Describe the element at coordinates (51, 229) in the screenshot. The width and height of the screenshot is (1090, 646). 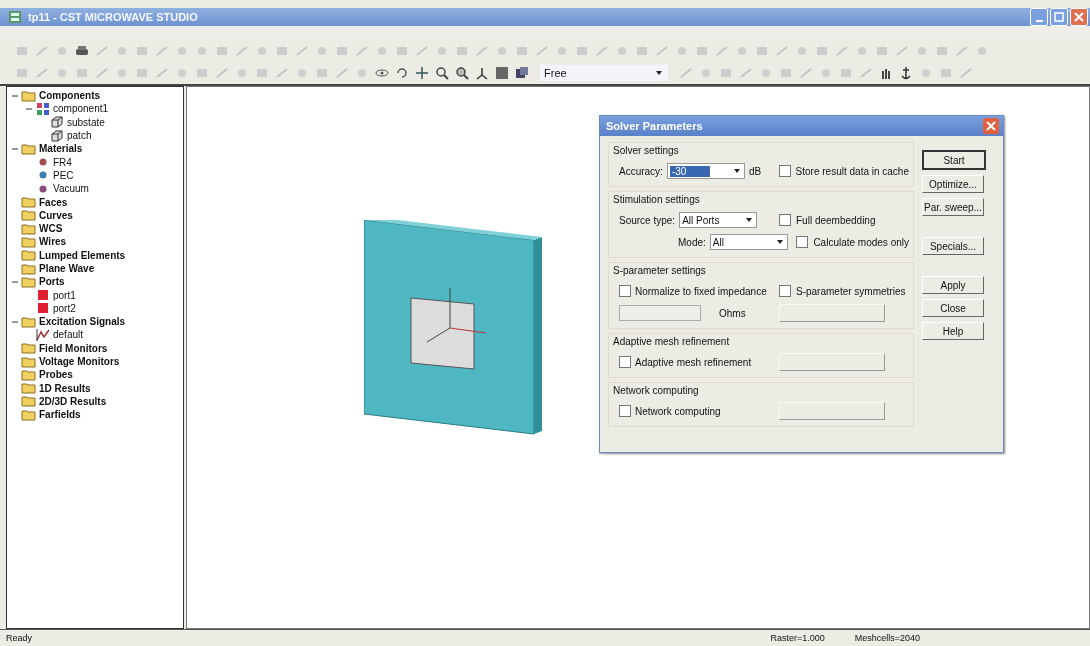
I see `tree-item: WCS` at that location.